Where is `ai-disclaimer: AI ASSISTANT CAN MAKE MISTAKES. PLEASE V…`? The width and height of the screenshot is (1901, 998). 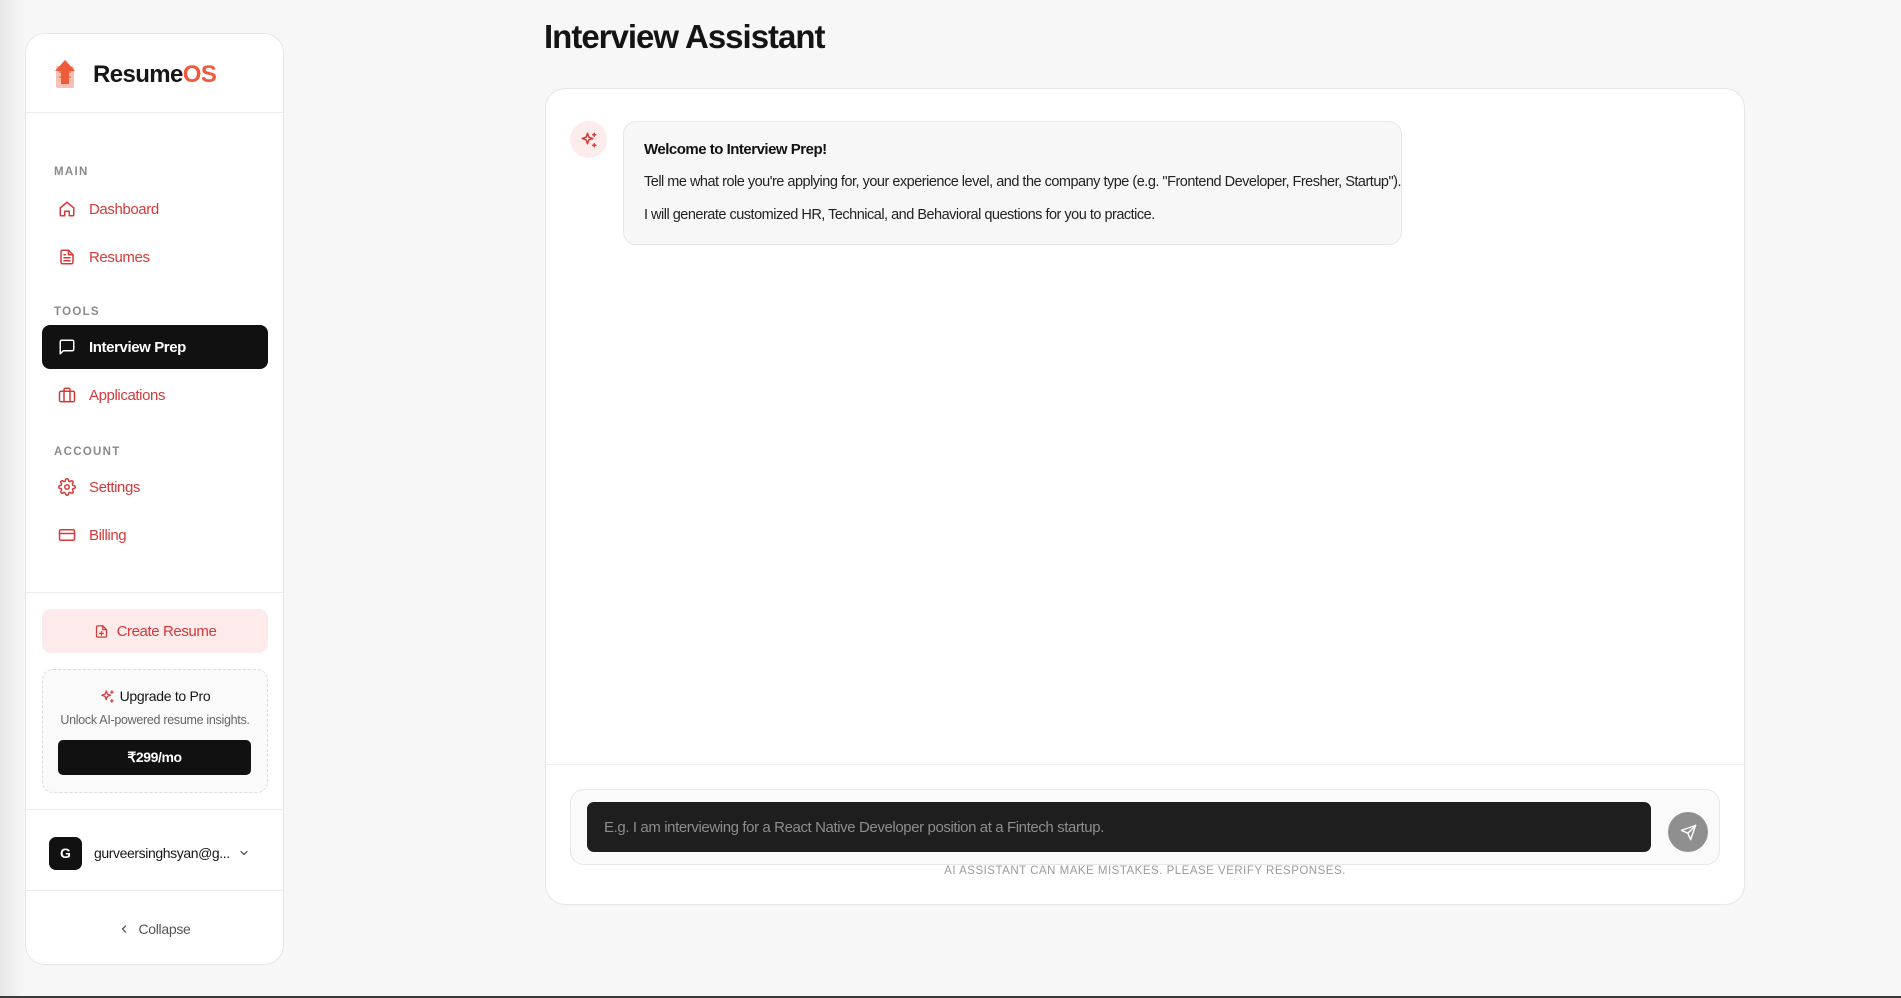 ai-disclaimer: AI ASSISTANT CAN MAKE MISTAKES. PLEASE V… is located at coordinates (1145, 871).